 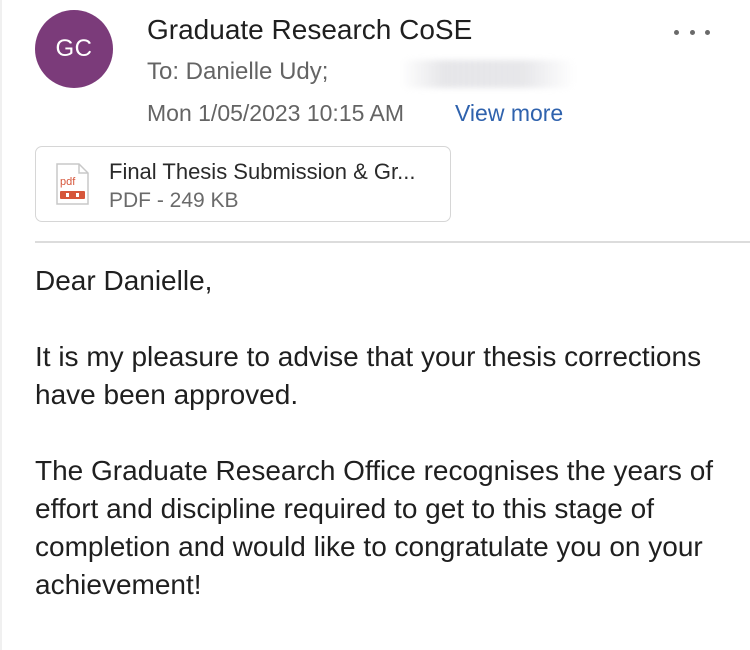 What do you see at coordinates (509, 113) in the screenshot?
I see `view-more-link: View more` at bounding box center [509, 113].